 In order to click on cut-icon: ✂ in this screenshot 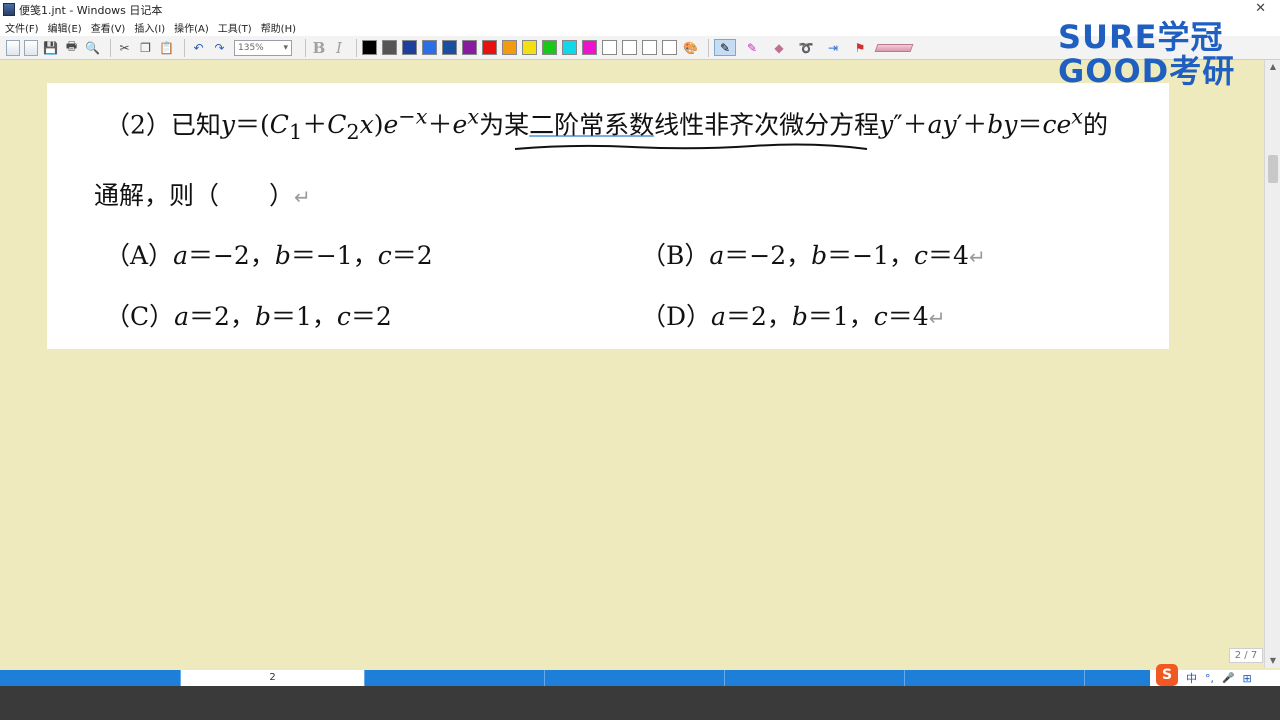, I will do `click(124, 47)`.